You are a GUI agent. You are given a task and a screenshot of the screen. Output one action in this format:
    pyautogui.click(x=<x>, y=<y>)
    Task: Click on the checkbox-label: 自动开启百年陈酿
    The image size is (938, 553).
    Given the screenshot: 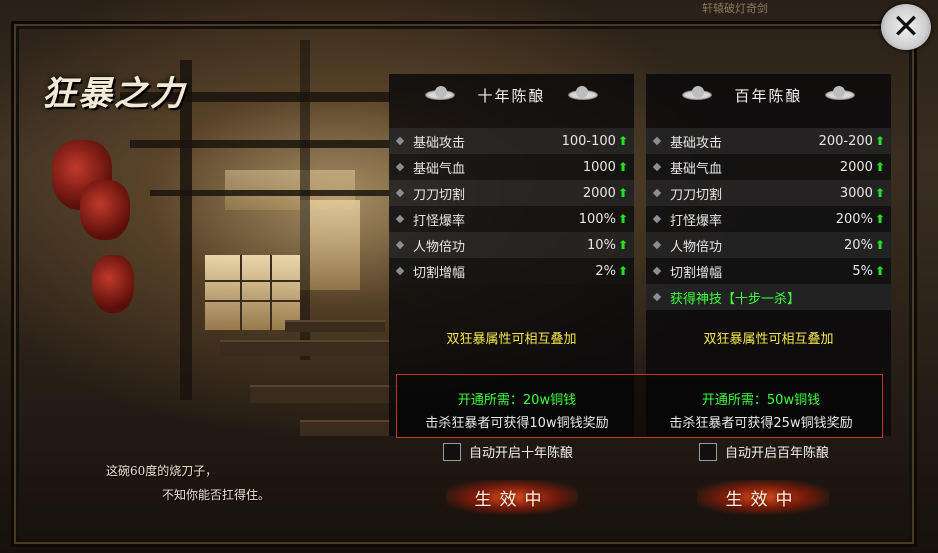 What is the action you would take?
    pyautogui.click(x=777, y=453)
    